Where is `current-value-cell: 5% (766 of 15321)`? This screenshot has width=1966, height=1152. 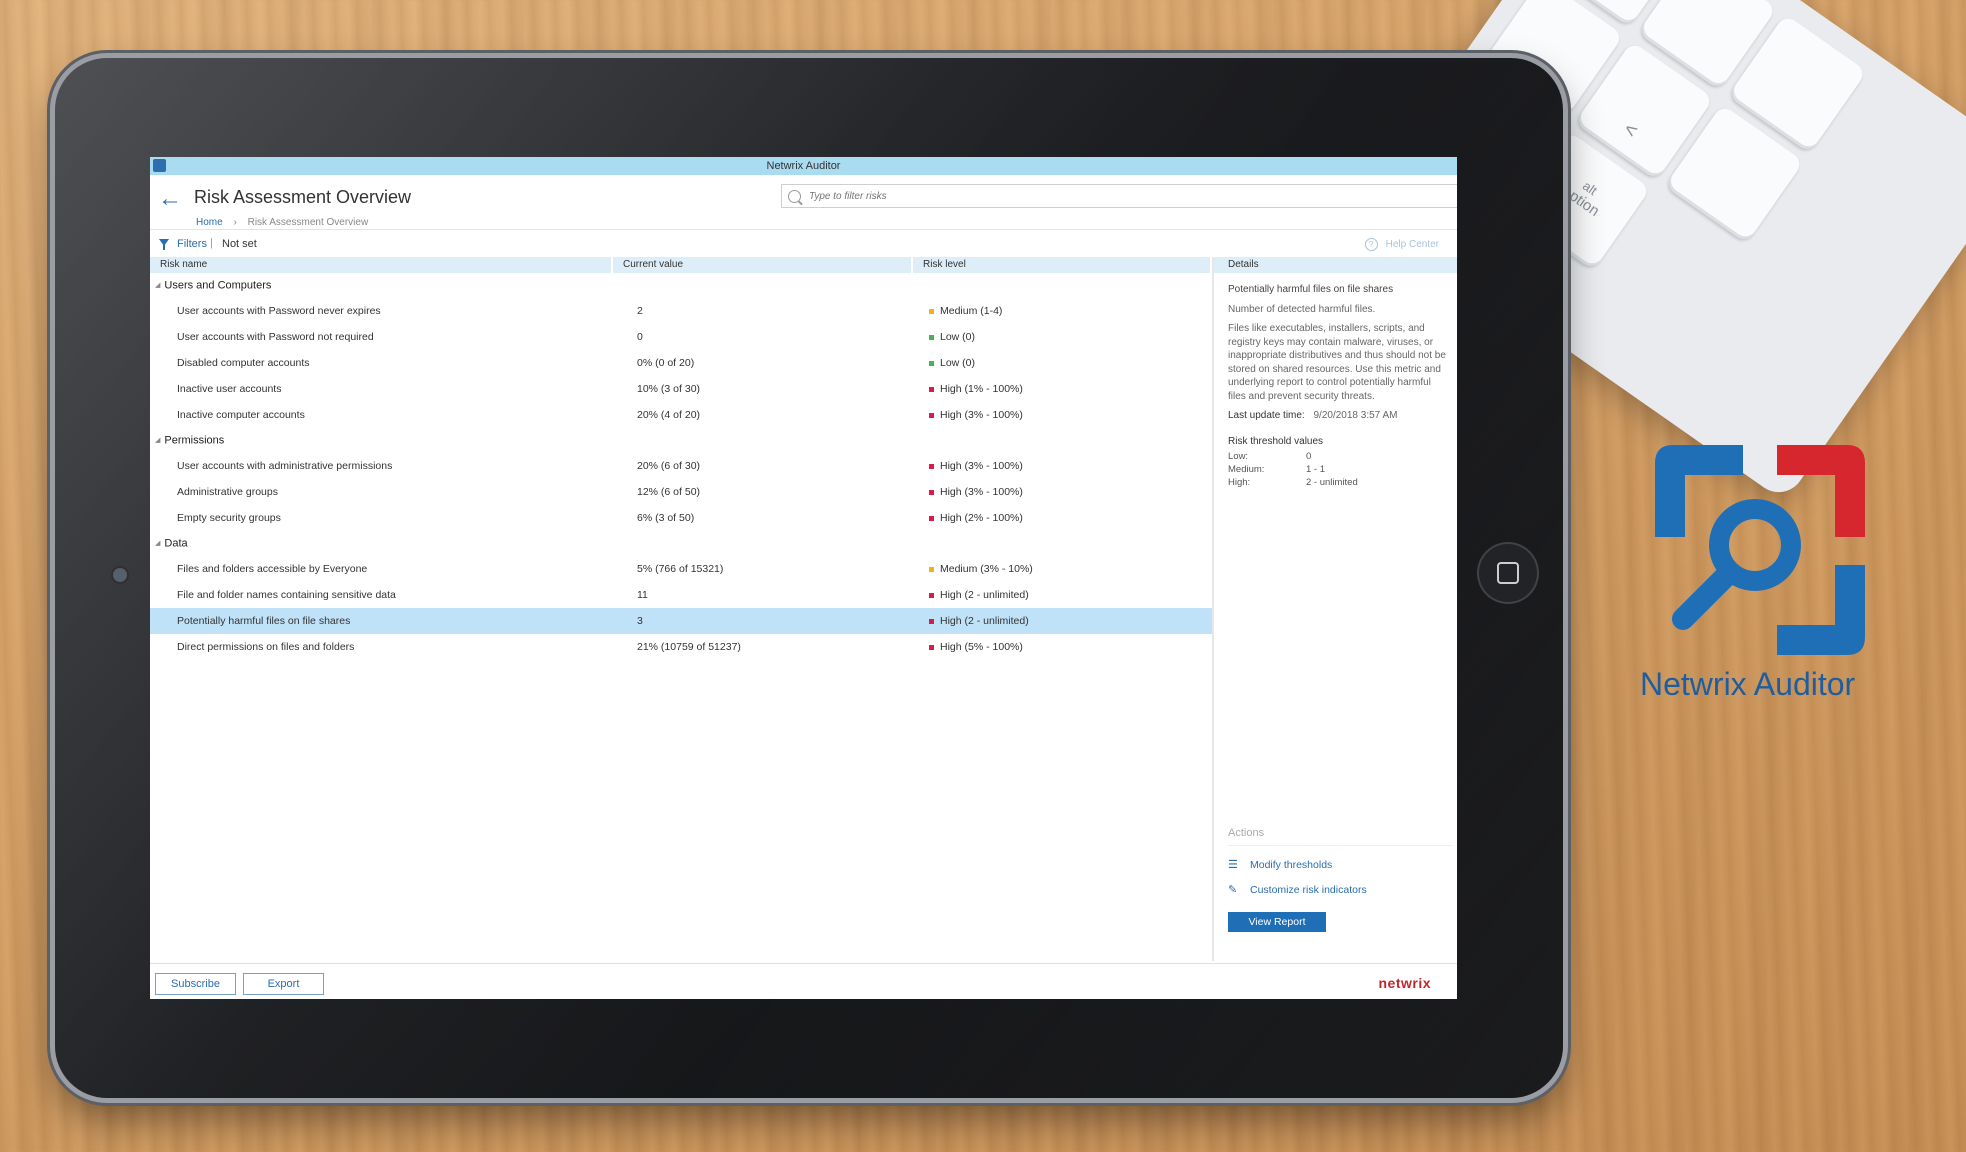 current-value-cell: 5% (766 of 15321) is located at coordinates (680, 569).